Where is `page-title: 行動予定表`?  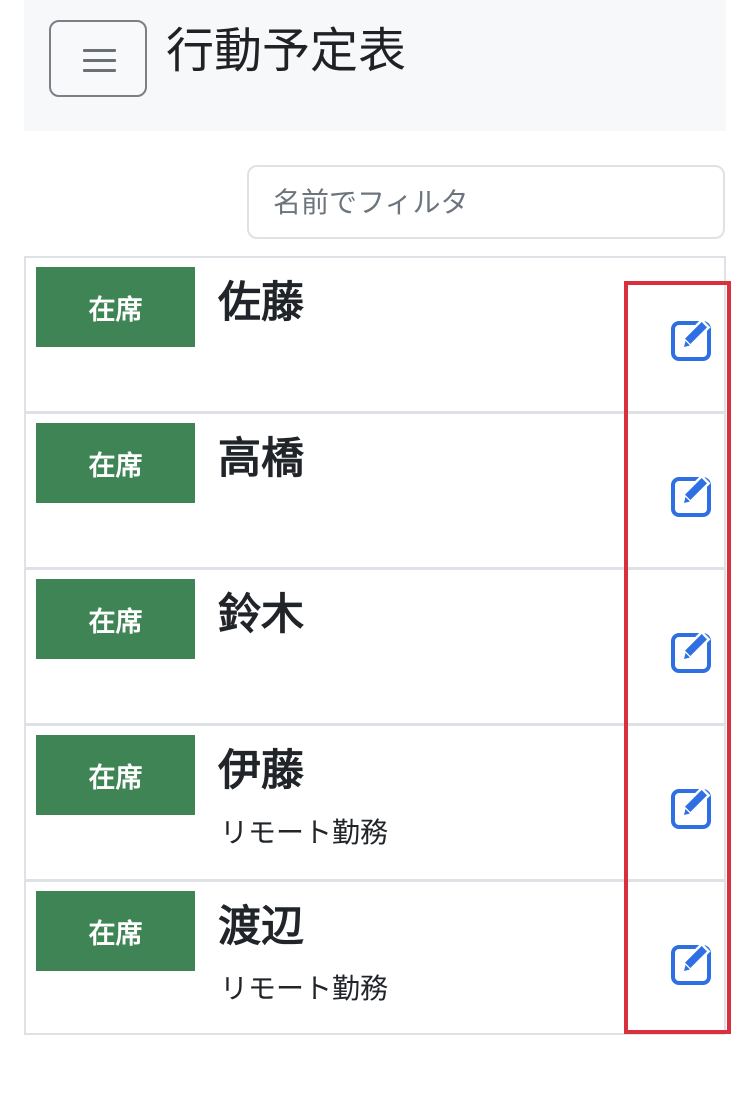 page-title: 行動予定表 is located at coordinates (286, 51).